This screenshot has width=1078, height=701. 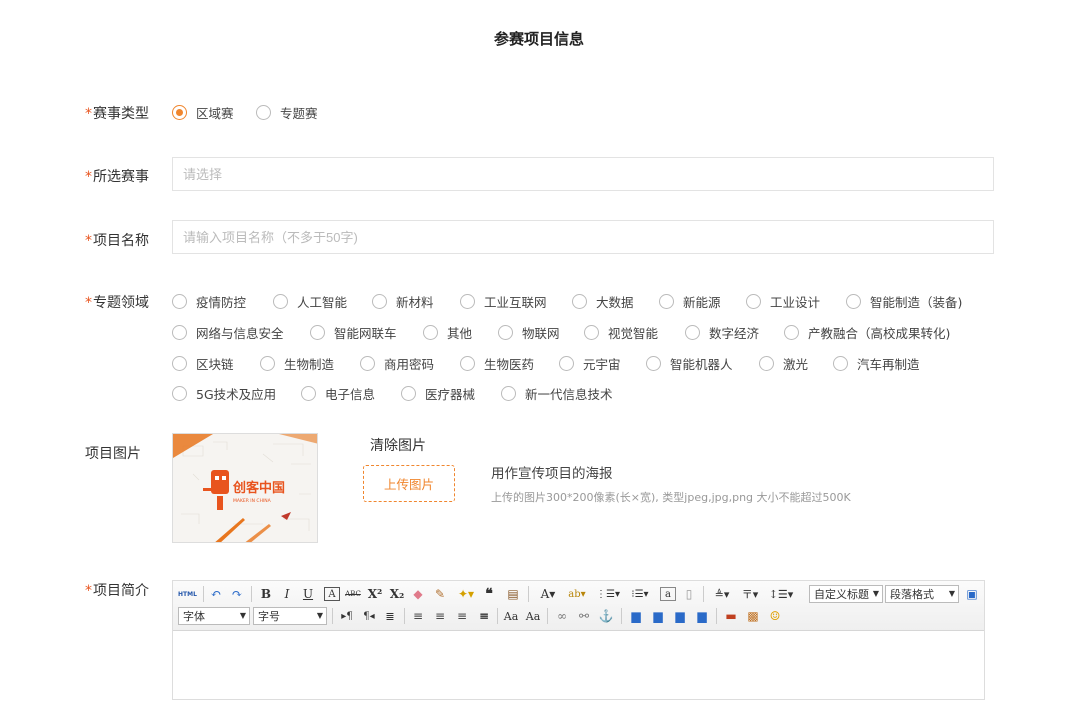 I want to click on event-select-input, so click(x=583, y=174).